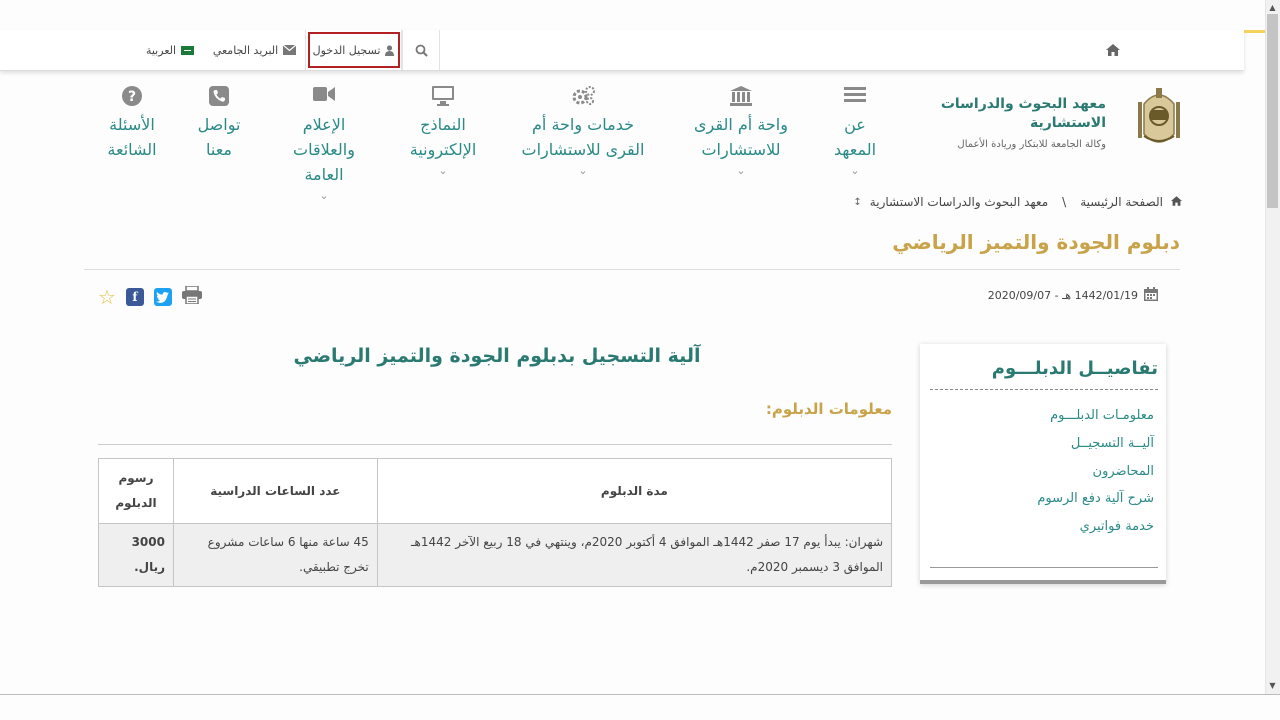 The height and width of the screenshot is (720, 1280). What do you see at coordinates (219, 137) in the screenshot?
I see `nav-label-contact: تواصل معنا` at bounding box center [219, 137].